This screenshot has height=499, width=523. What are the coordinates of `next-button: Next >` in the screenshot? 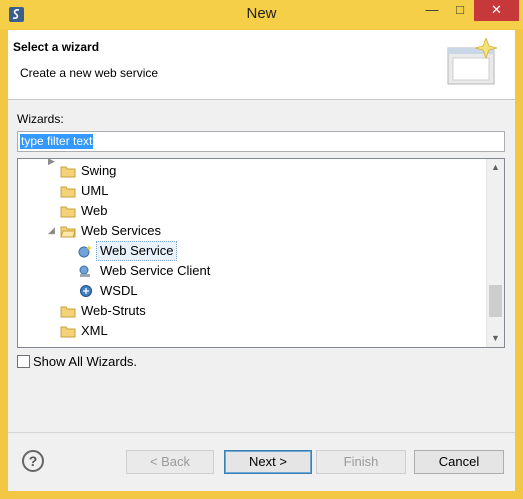 It's located at (268, 462).